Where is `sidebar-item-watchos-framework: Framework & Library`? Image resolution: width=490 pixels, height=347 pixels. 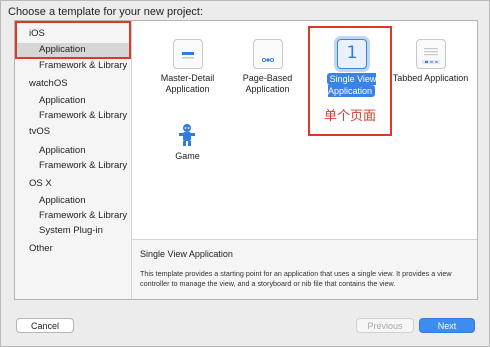
sidebar-item-watchos-framework: Framework & Library is located at coordinates (73, 116).